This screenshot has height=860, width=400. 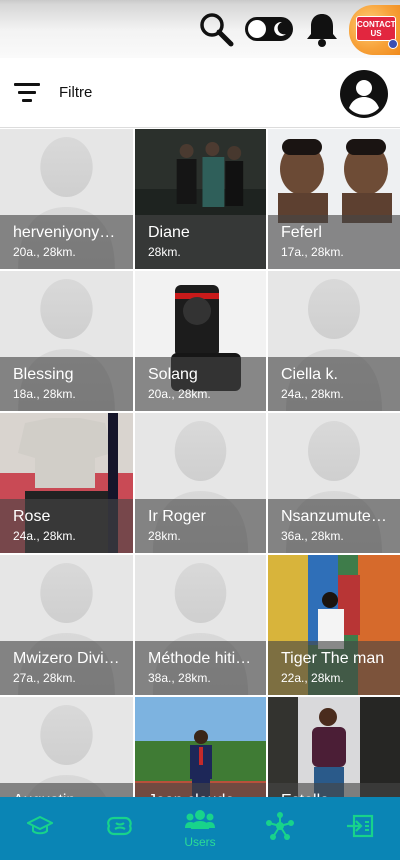 I want to click on contact-us-label: CONTACT US, so click(x=376, y=28).